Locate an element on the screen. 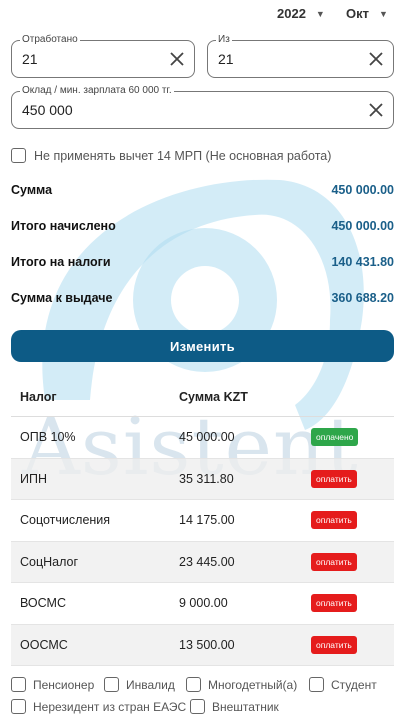  table-row: ООСМС 13 500.00 оплатить is located at coordinates (202, 645).